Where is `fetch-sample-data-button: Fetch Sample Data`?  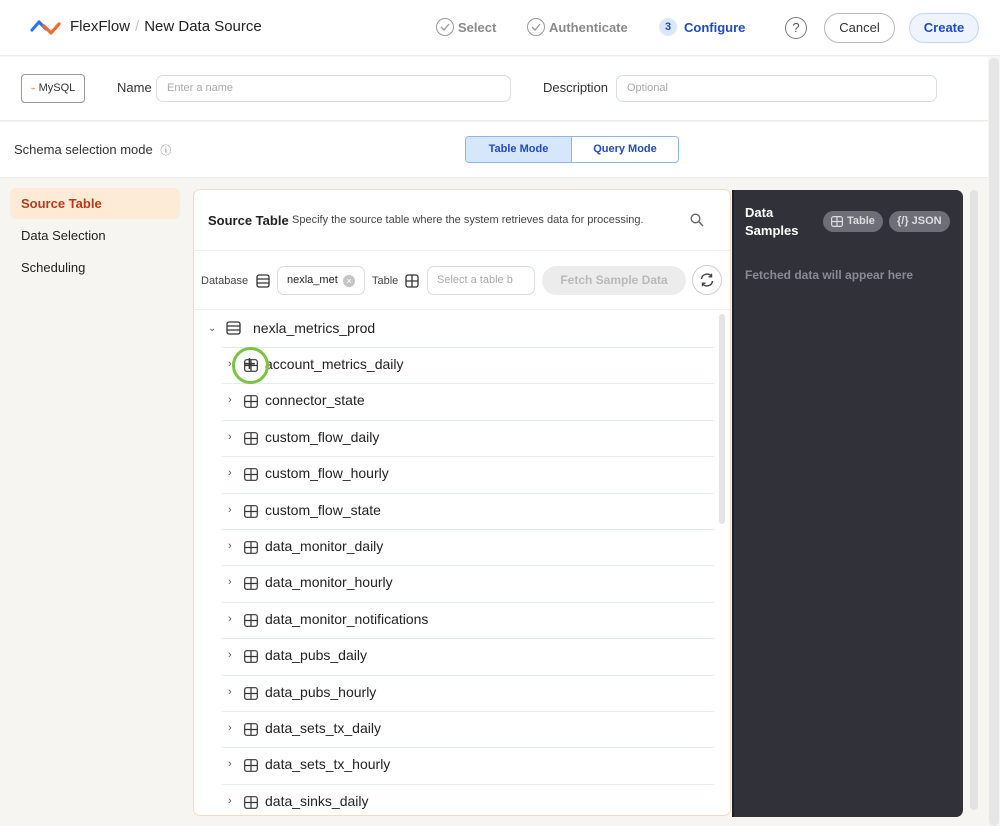
fetch-sample-data-button: Fetch Sample Data is located at coordinates (614, 280).